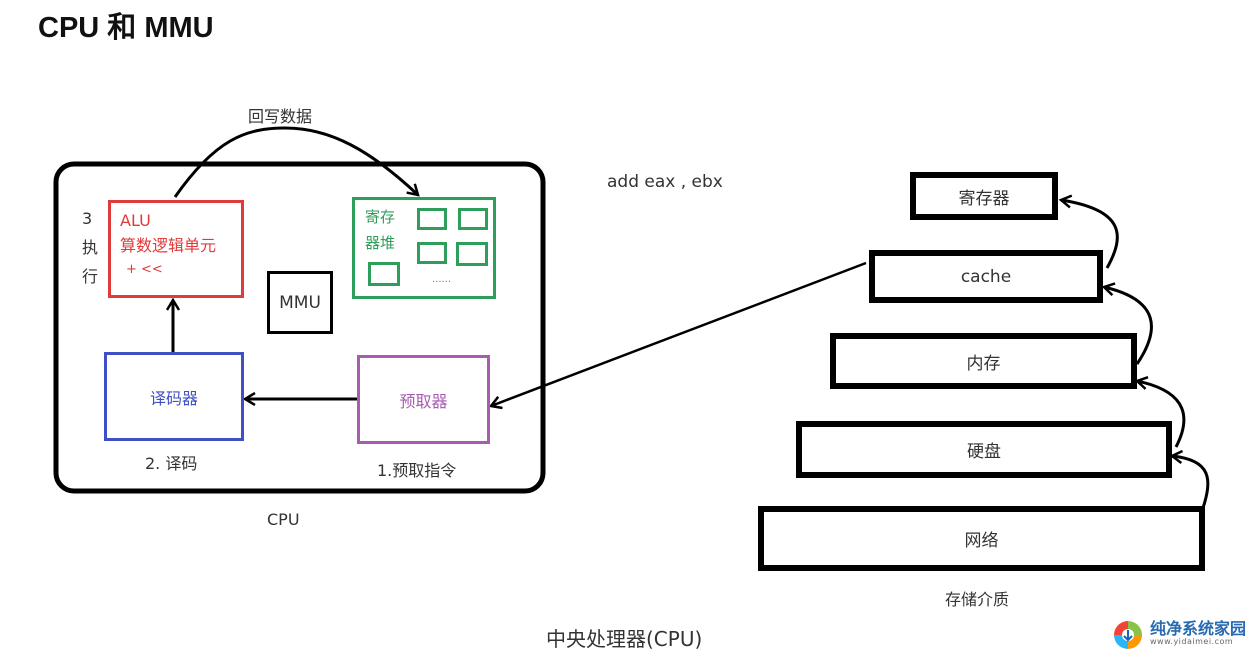 The image size is (1251, 658). What do you see at coordinates (144, 269) in the screenshot?
I see `alu-ops: + <<` at bounding box center [144, 269].